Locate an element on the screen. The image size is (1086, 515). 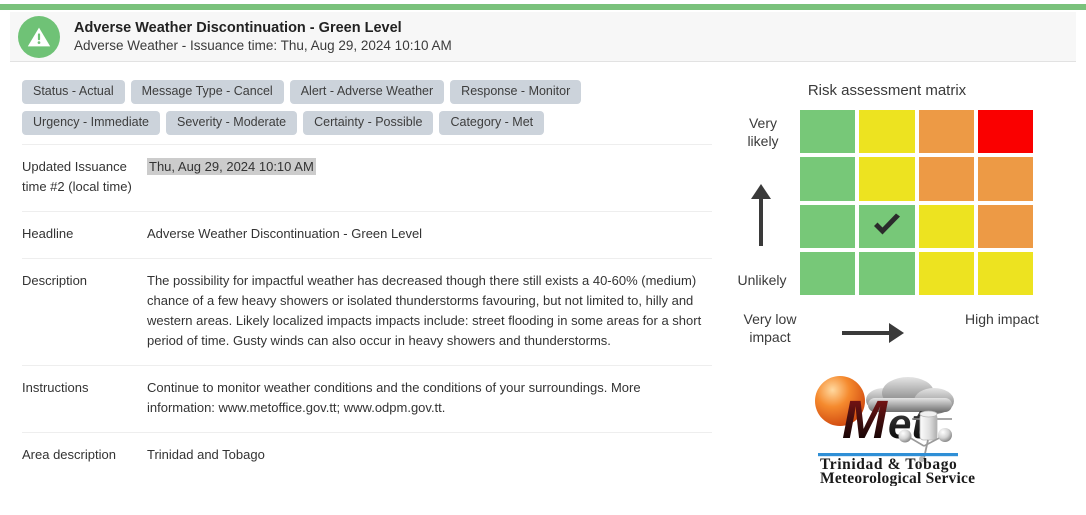
tag-chip: Message Type - Cancel is located at coordinates (207, 92).